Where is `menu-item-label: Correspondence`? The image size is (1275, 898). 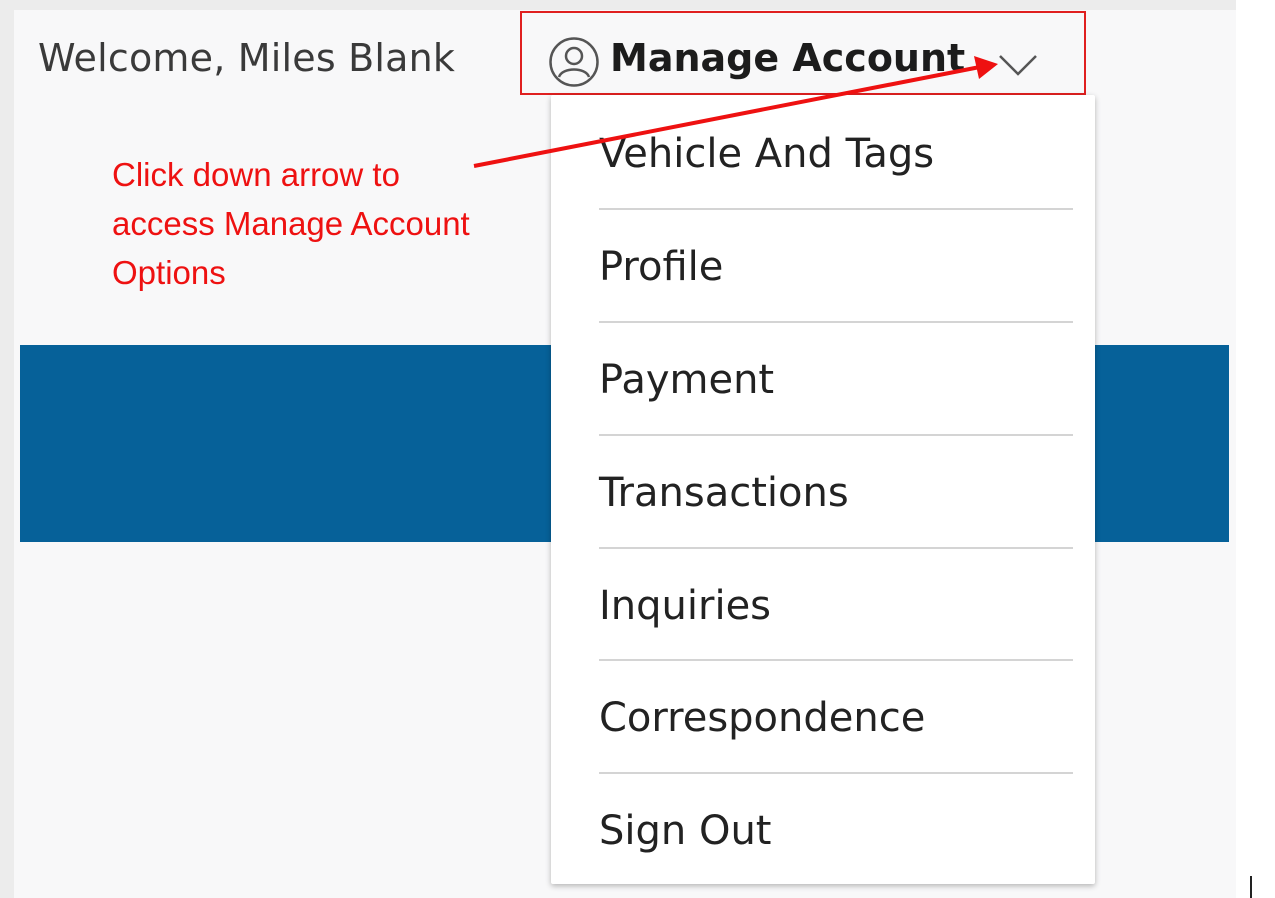 menu-item-label: Correspondence is located at coordinates (762, 718).